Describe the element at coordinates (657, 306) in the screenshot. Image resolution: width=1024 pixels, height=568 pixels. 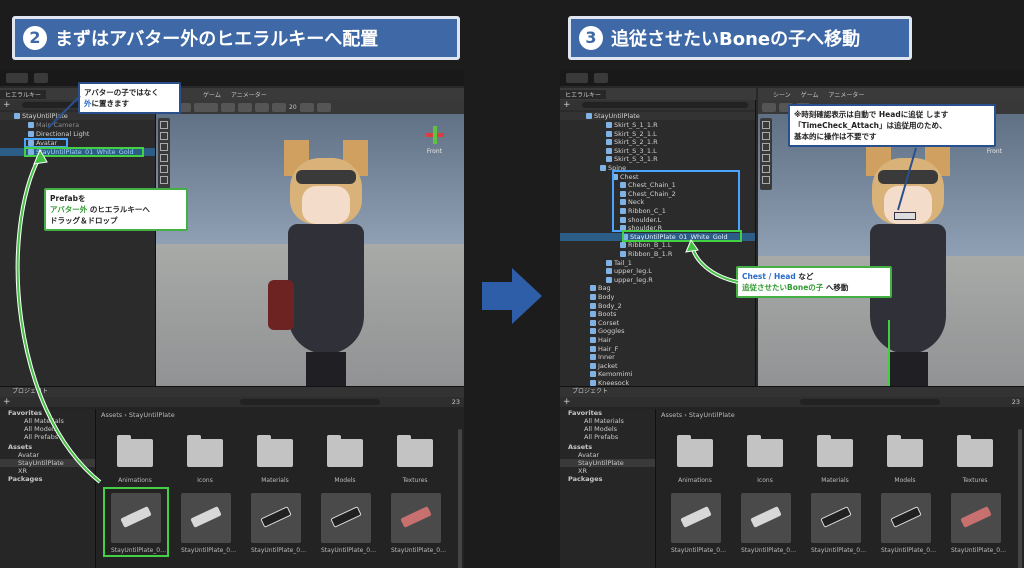
I see `hierarchy-row: Body_2` at that location.